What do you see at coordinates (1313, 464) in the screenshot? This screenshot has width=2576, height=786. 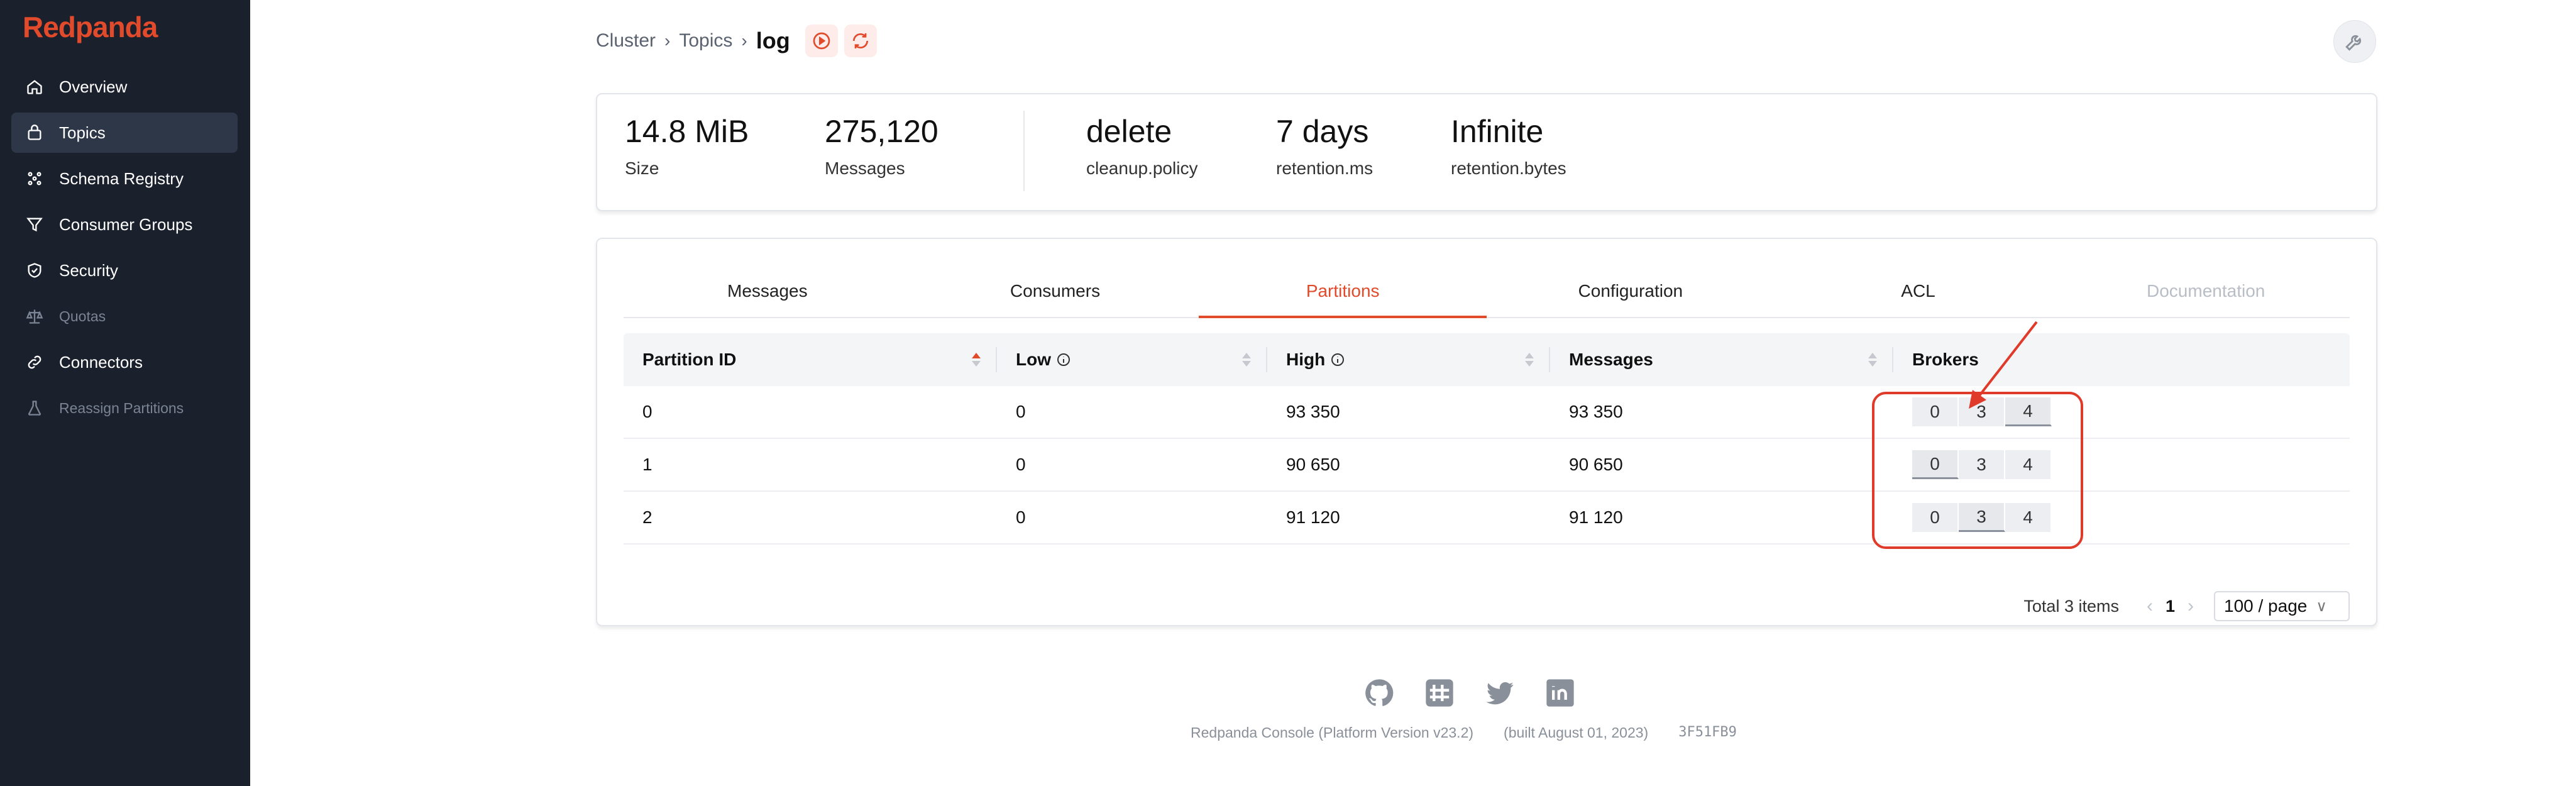 I see `cell-high: 90 650` at bounding box center [1313, 464].